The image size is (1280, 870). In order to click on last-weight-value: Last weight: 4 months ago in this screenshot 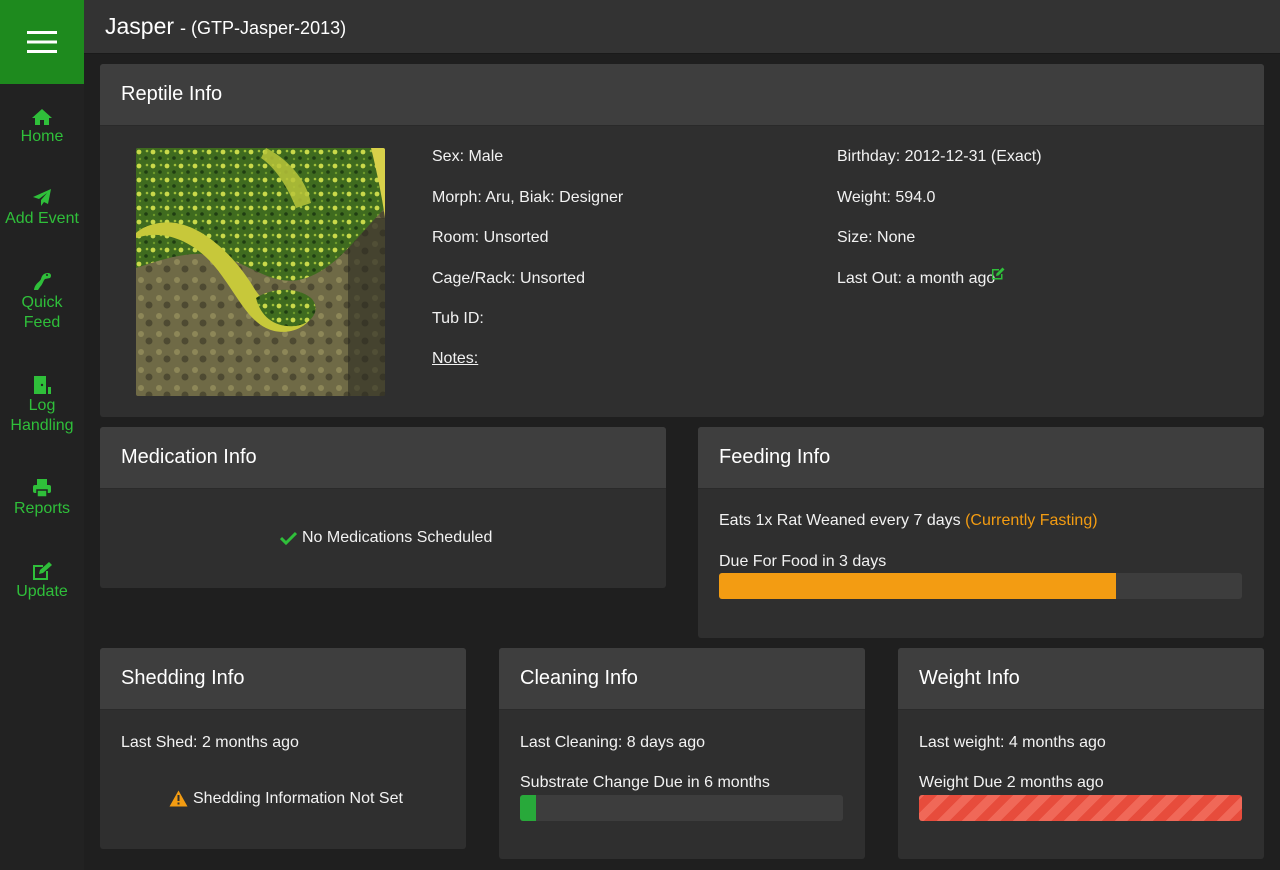, I will do `click(1012, 742)`.